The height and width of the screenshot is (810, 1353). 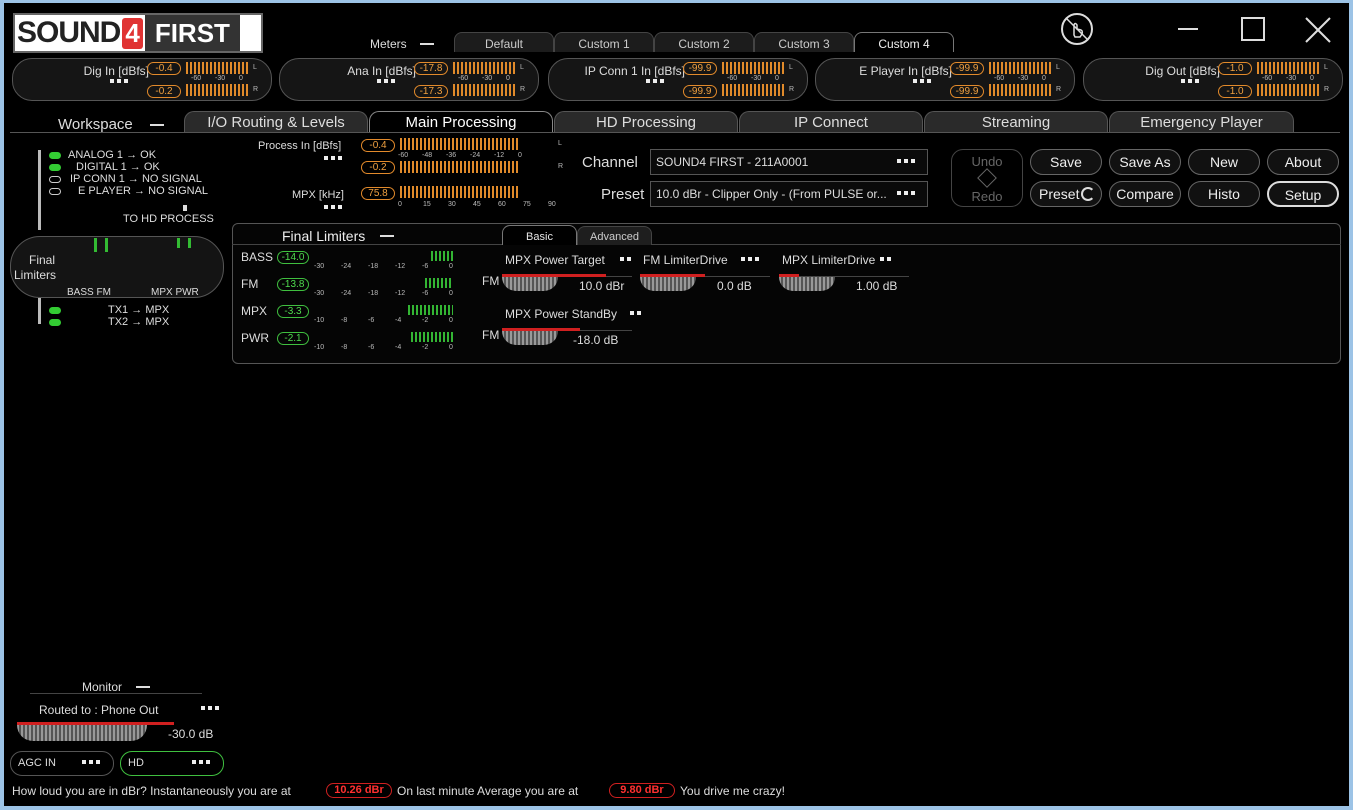 I want to click on save-button: Save, so click(x=1066, y=162).